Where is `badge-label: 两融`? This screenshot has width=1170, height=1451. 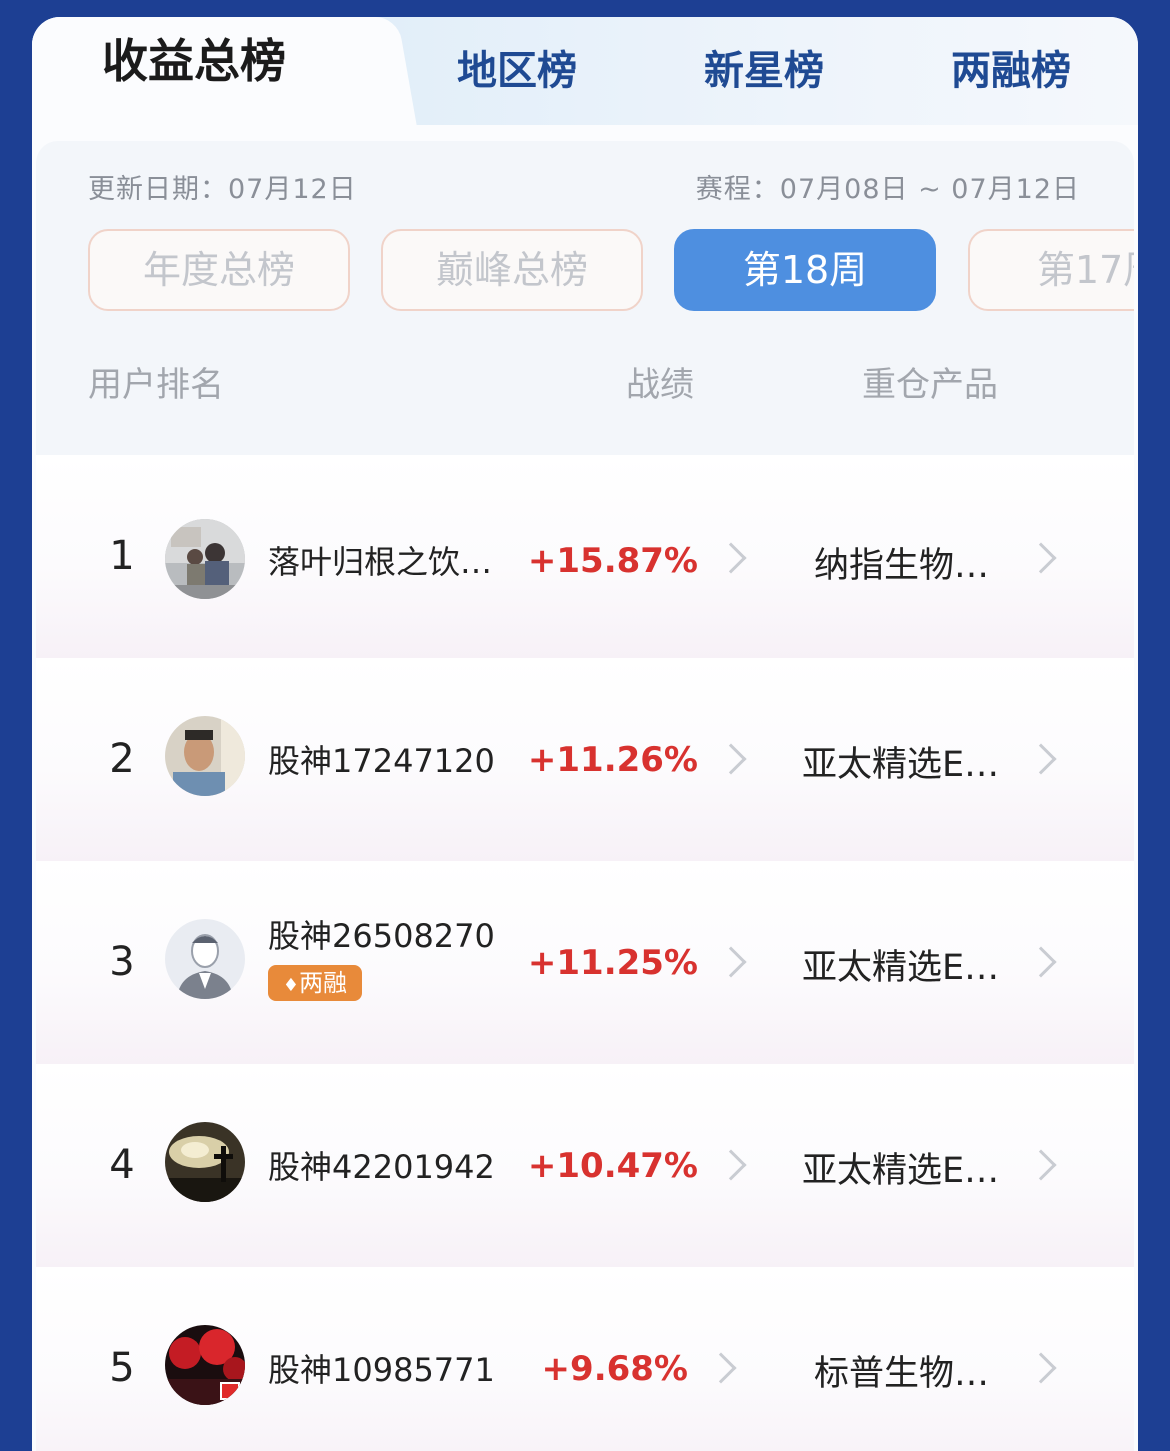 badge-label: 两融 is located at coordinates (323, 983).